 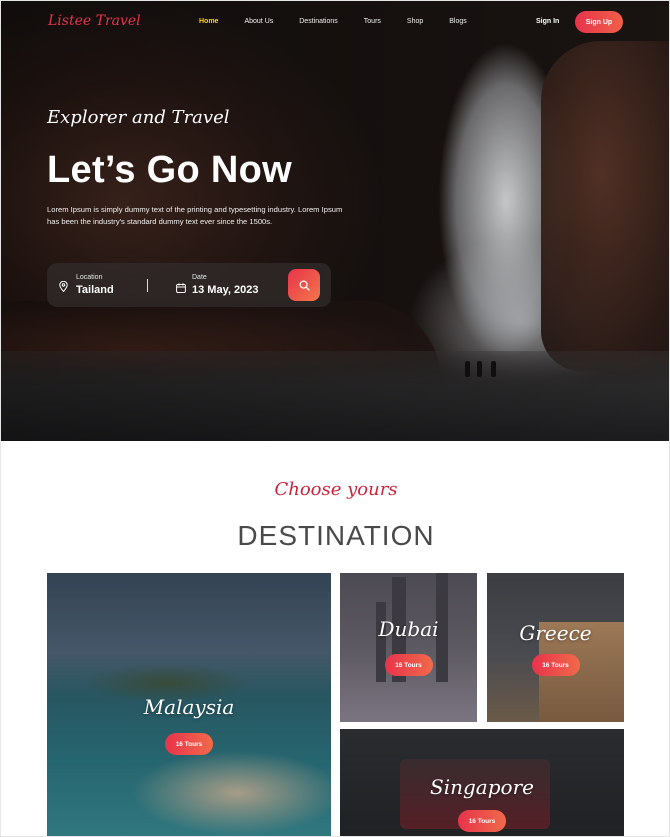 I want to click on destination-name: Greece, so click(x=555, y=633).